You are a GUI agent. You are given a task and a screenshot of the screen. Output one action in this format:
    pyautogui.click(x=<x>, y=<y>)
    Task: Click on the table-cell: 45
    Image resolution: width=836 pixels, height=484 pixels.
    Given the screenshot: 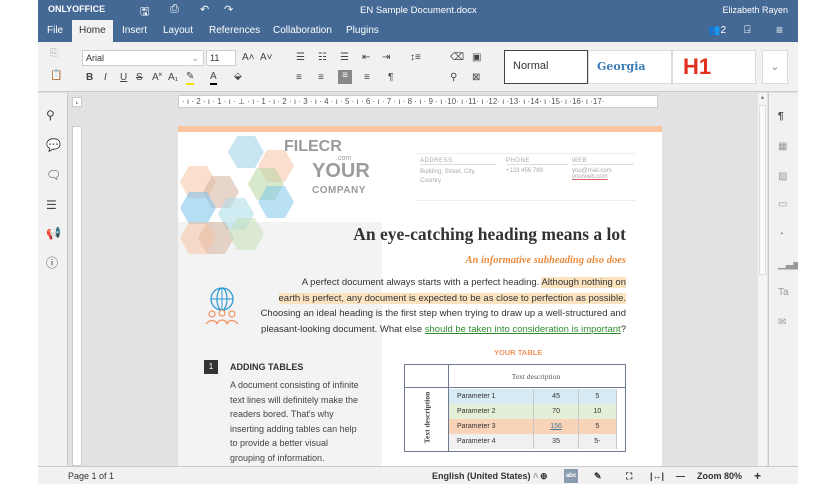 What is the action you would take?
    pyautogui.click(x=556, y=396)
    